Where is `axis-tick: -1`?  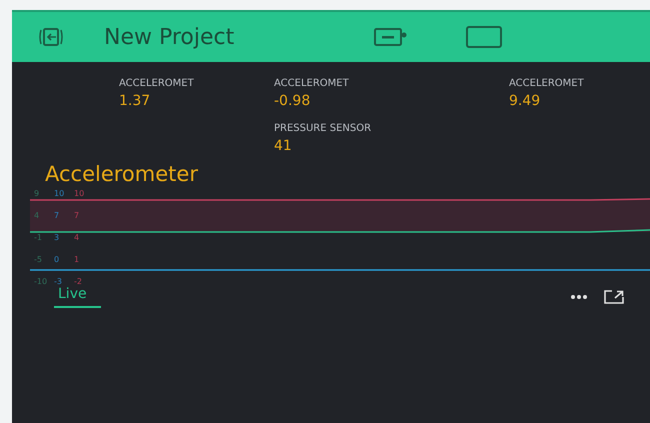 axis-tick: -1 is located at coordinates (38, 237).